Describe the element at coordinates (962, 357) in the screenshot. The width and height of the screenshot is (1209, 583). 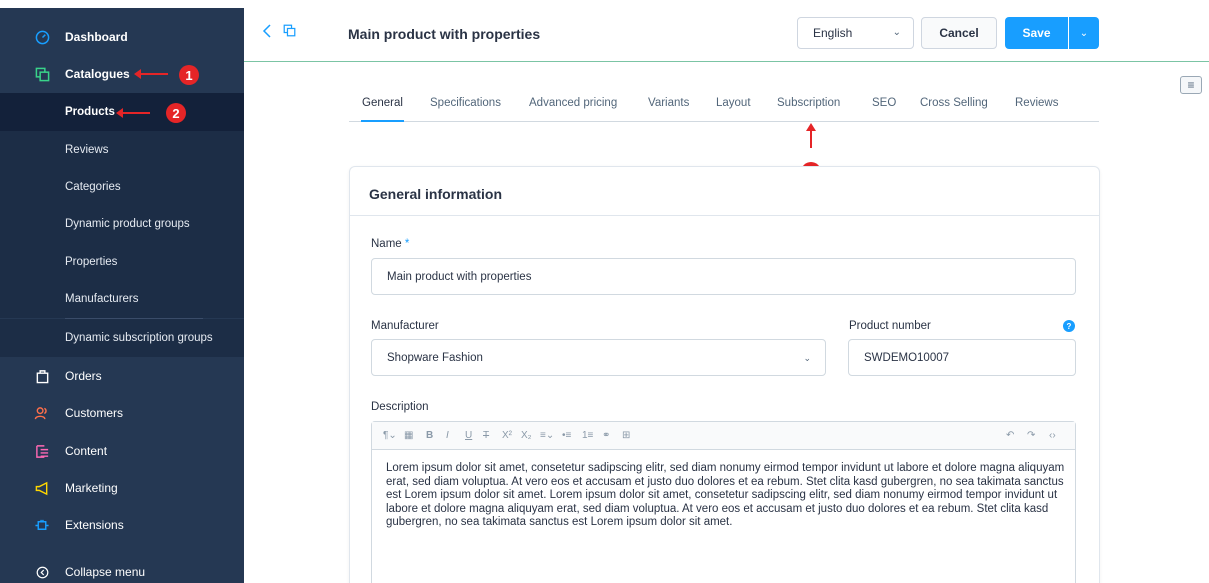
I see `product-number-field: SWDEMO10007` at that location.